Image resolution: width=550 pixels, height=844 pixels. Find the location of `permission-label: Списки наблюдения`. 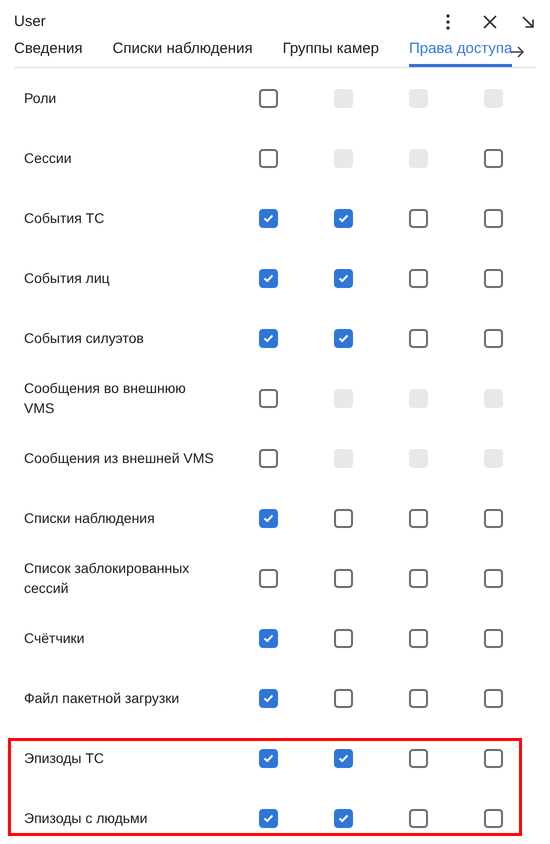

permission-label: Списки наблюдения is located at coordinates (90, 518).